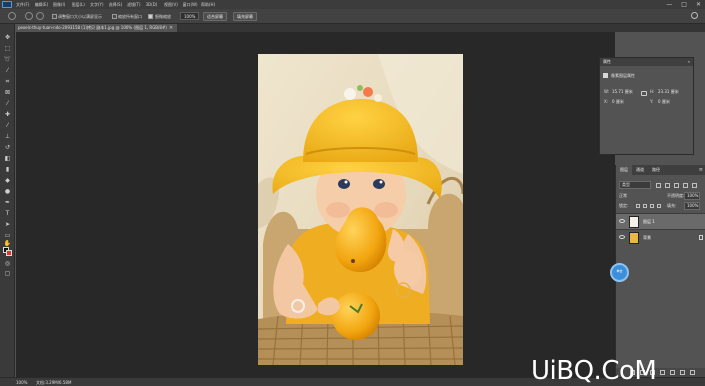 This screenshot has width=705, height=386. I want to click on move-tool-icon: ✥, so click(7, 37).